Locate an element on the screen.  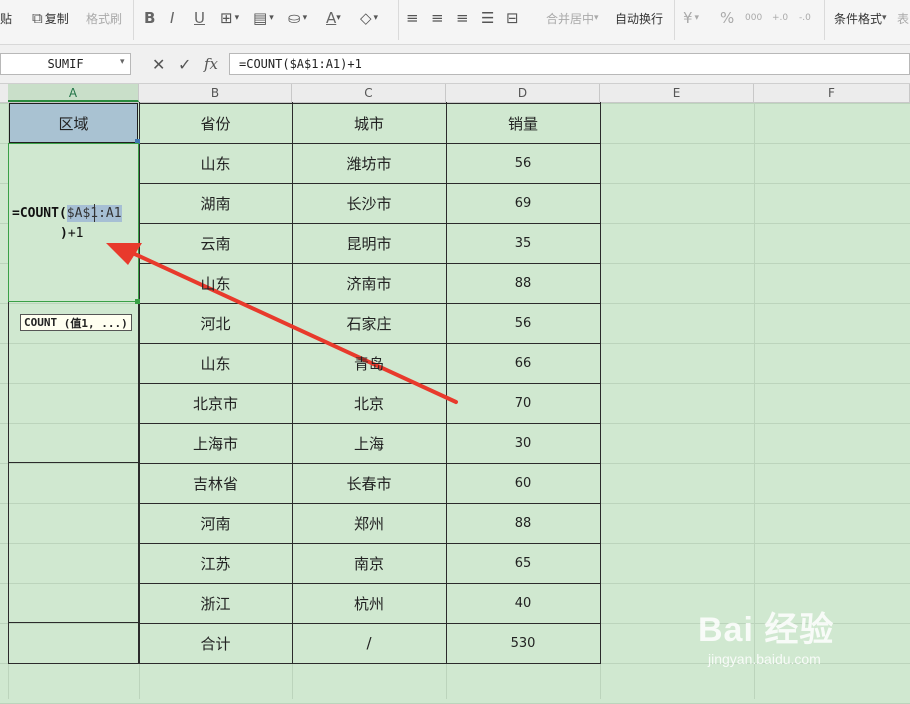
cell-sales: 60 is located at coordinates (523, 483).